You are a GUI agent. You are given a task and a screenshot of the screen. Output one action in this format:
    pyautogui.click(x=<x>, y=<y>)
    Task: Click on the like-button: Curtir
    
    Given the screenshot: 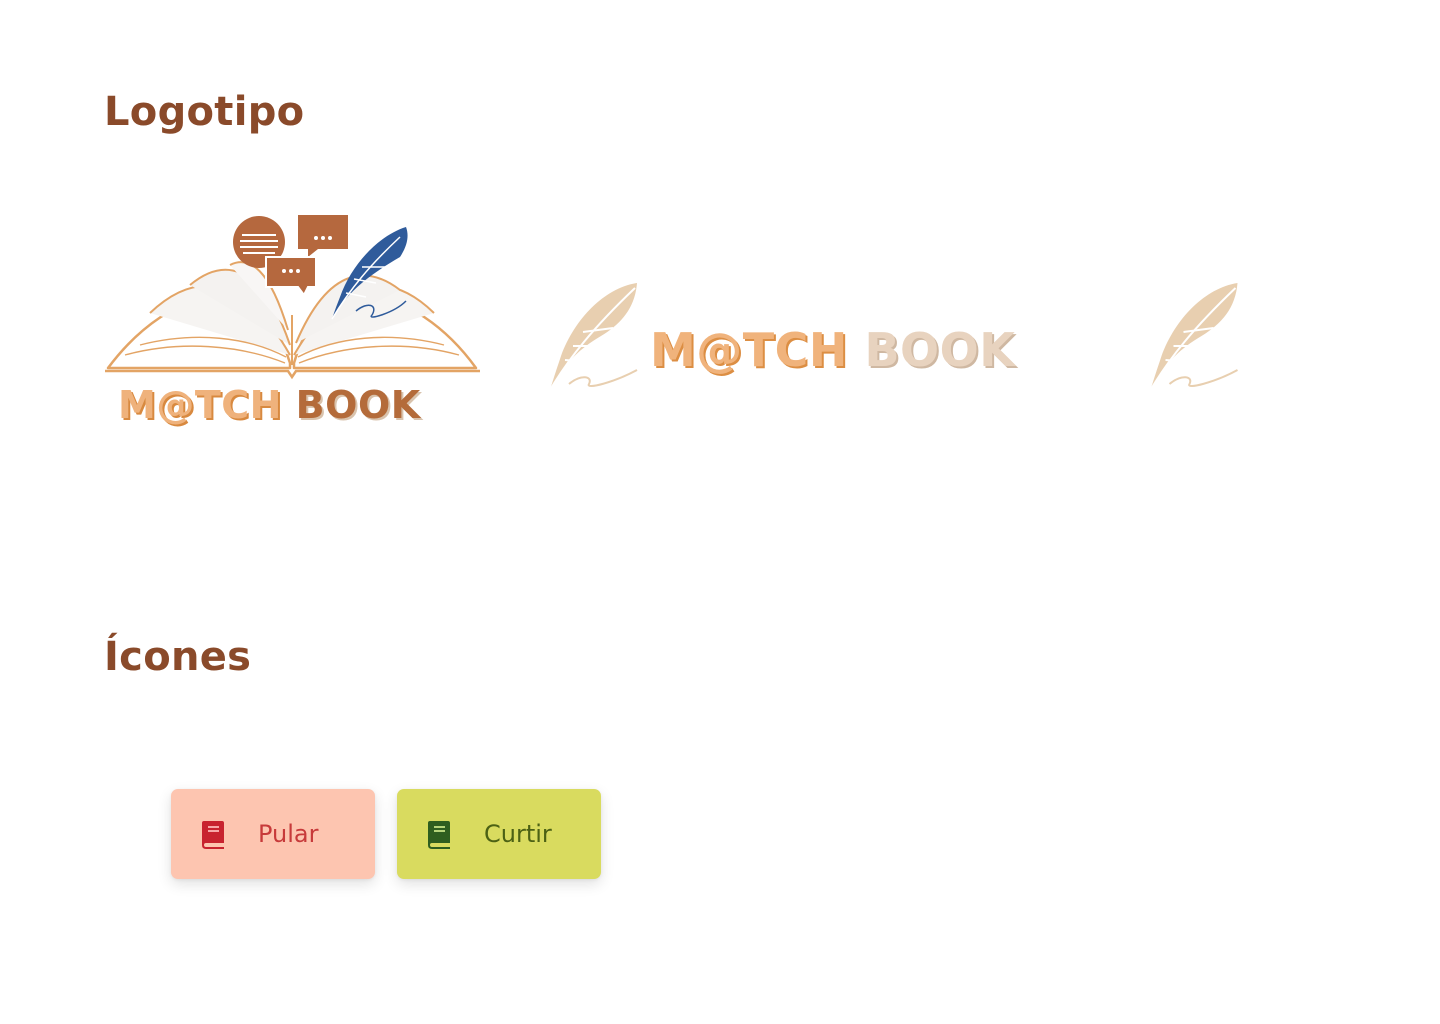 What is the action you would take?
    pyautogui.click(x=499, y=834)
    